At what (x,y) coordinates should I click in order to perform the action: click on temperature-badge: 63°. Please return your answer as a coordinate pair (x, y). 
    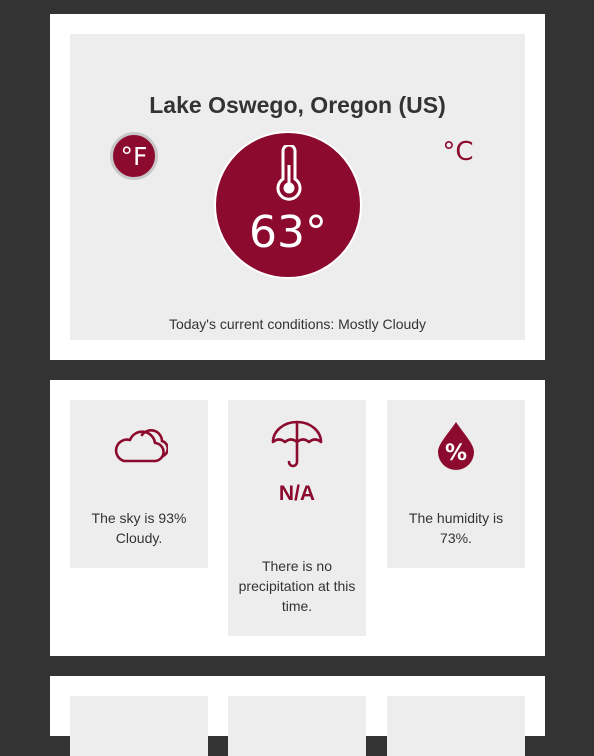
    Looking at the image, I should click on (288, 205).